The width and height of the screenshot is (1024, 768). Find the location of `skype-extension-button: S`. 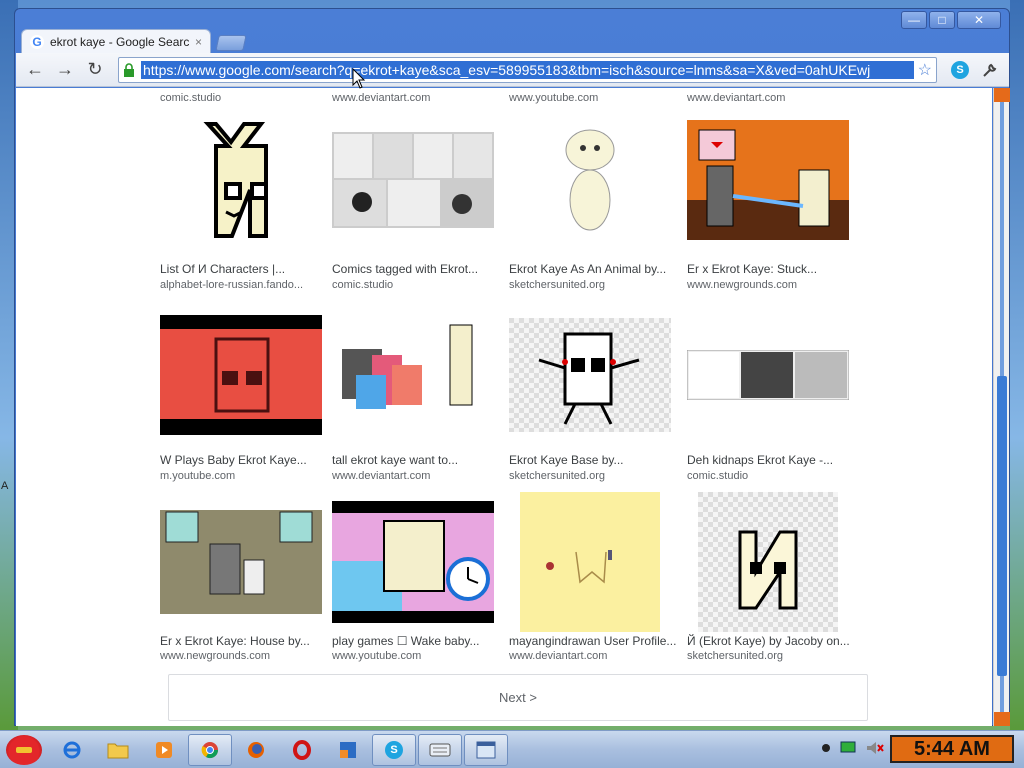

skype-extension-button: S is located at coordinates (960, 70).